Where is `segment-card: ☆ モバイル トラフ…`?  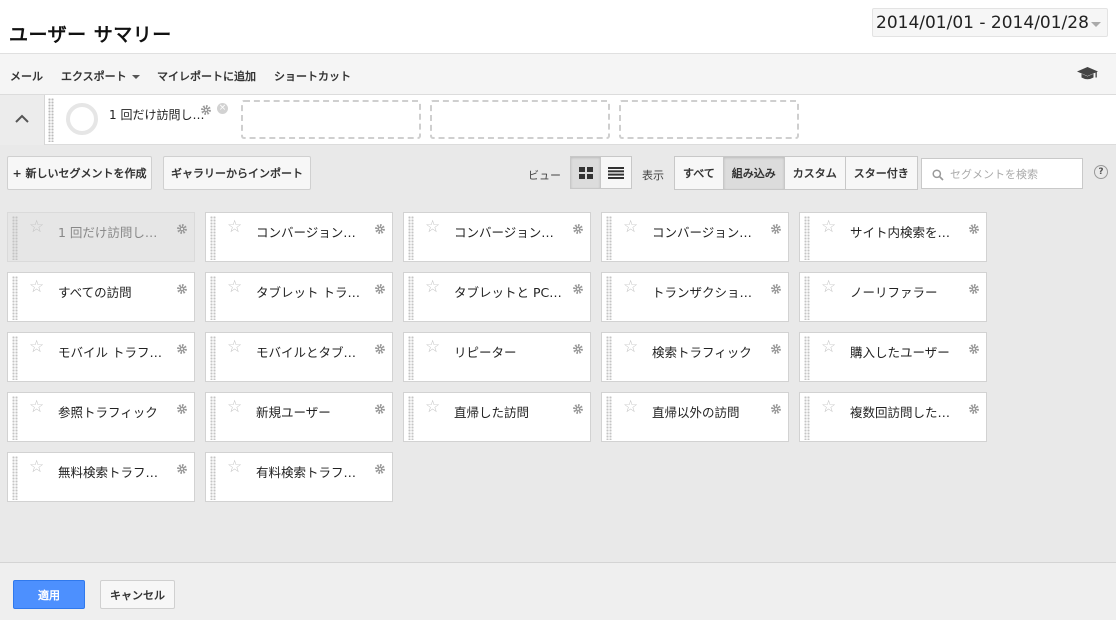 segment-card: ☆ モバイル トラフ… is located at coordinates (101, 357).